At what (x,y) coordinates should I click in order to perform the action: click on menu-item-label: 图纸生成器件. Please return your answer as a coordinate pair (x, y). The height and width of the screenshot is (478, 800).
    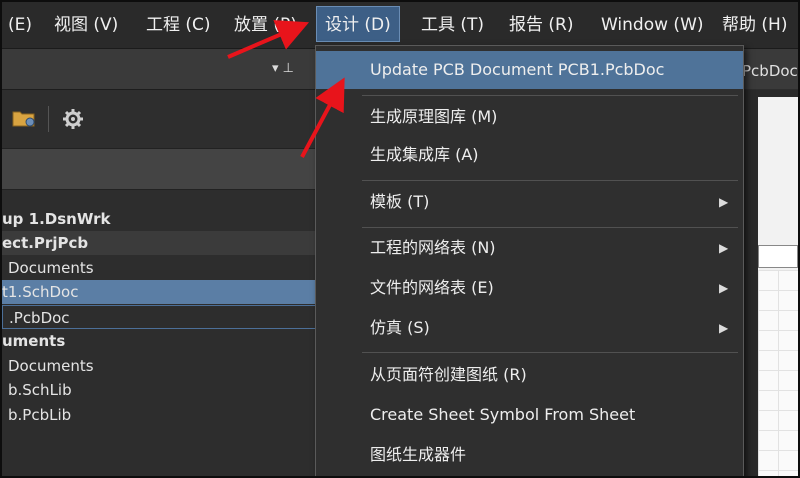
    Looking at the image, I should click on (418, 454).